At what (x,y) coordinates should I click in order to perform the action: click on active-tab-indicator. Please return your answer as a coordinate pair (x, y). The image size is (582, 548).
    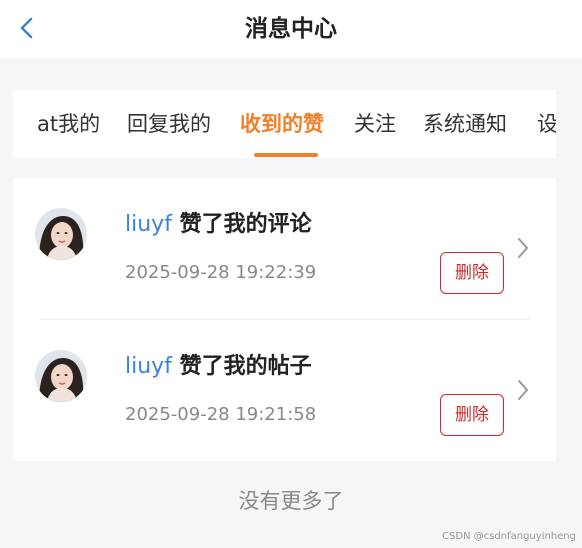
    Looking at the image, I should click on (286, 155).